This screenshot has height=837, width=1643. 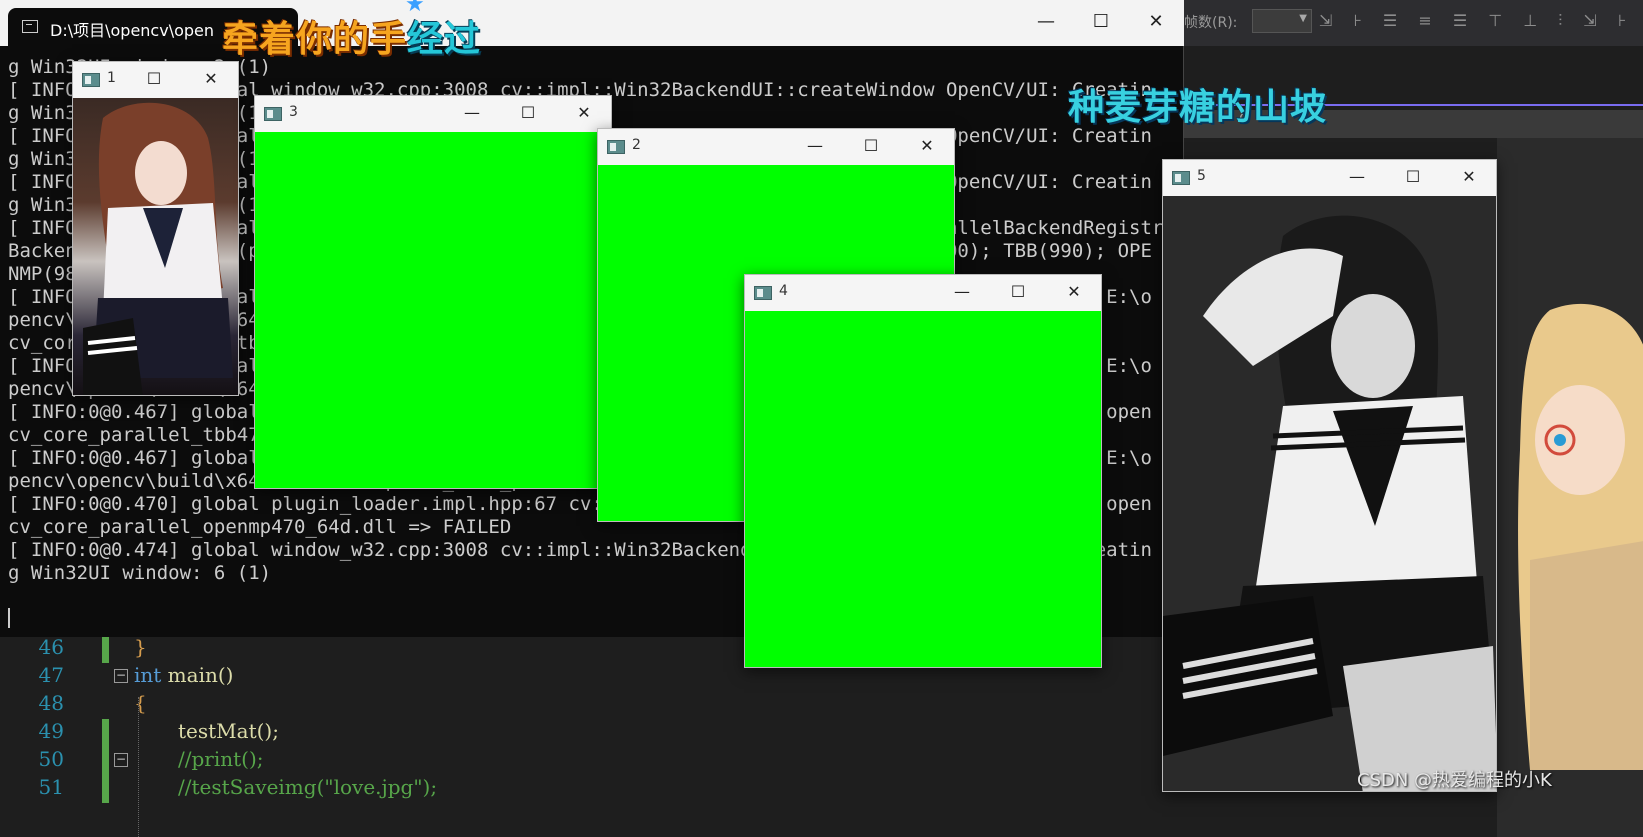 I want to click on color-photo-image, so click(x=155, y=246).